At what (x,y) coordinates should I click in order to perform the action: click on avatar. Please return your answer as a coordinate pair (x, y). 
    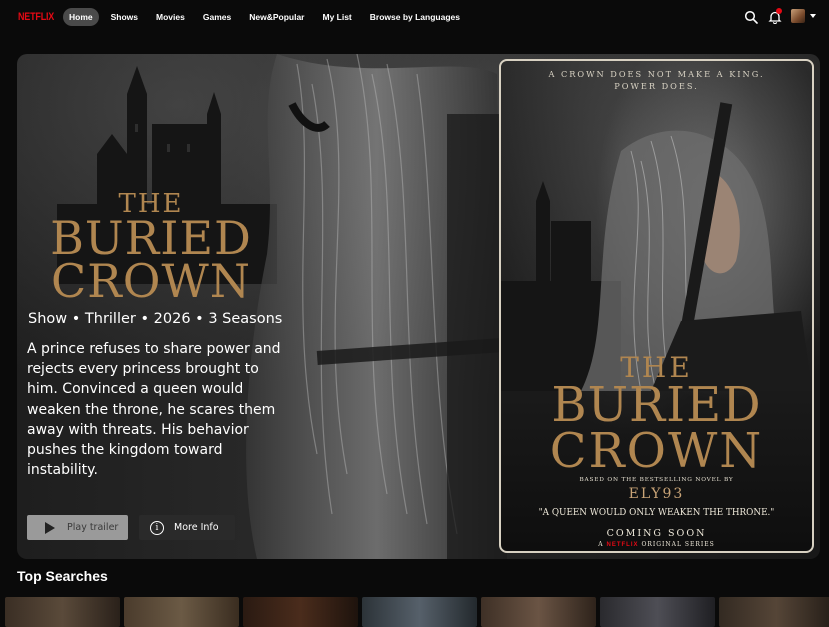
    Looking at the image, I should click on (798, 16).